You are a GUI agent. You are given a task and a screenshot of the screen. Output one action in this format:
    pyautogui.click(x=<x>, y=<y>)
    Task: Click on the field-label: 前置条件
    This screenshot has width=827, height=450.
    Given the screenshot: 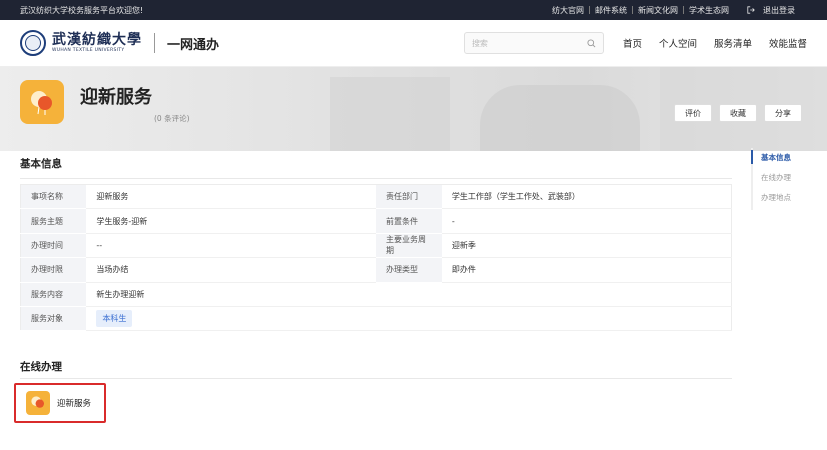 What is the action you would take?
    pyautogui.click(x=408, y=221)
    